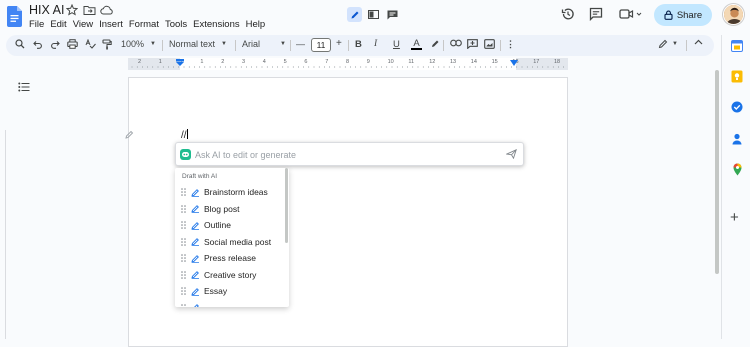  I want to click on google-docs-icon, so click(14, 16).